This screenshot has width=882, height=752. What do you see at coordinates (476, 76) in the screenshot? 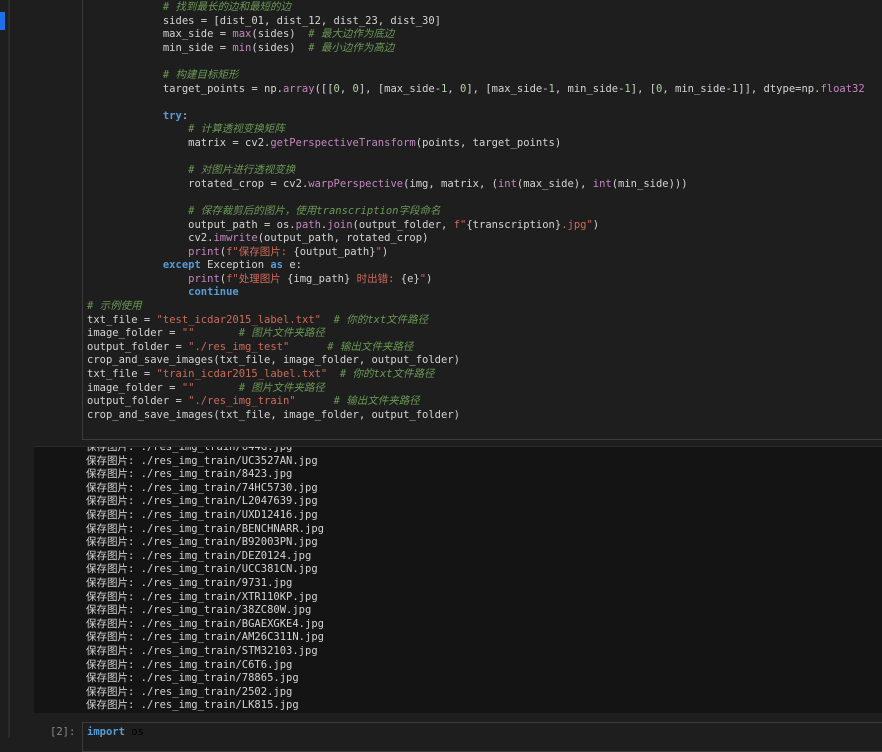
I see `code-line: # 构建目标矩形` at bounding box center [476, 76].